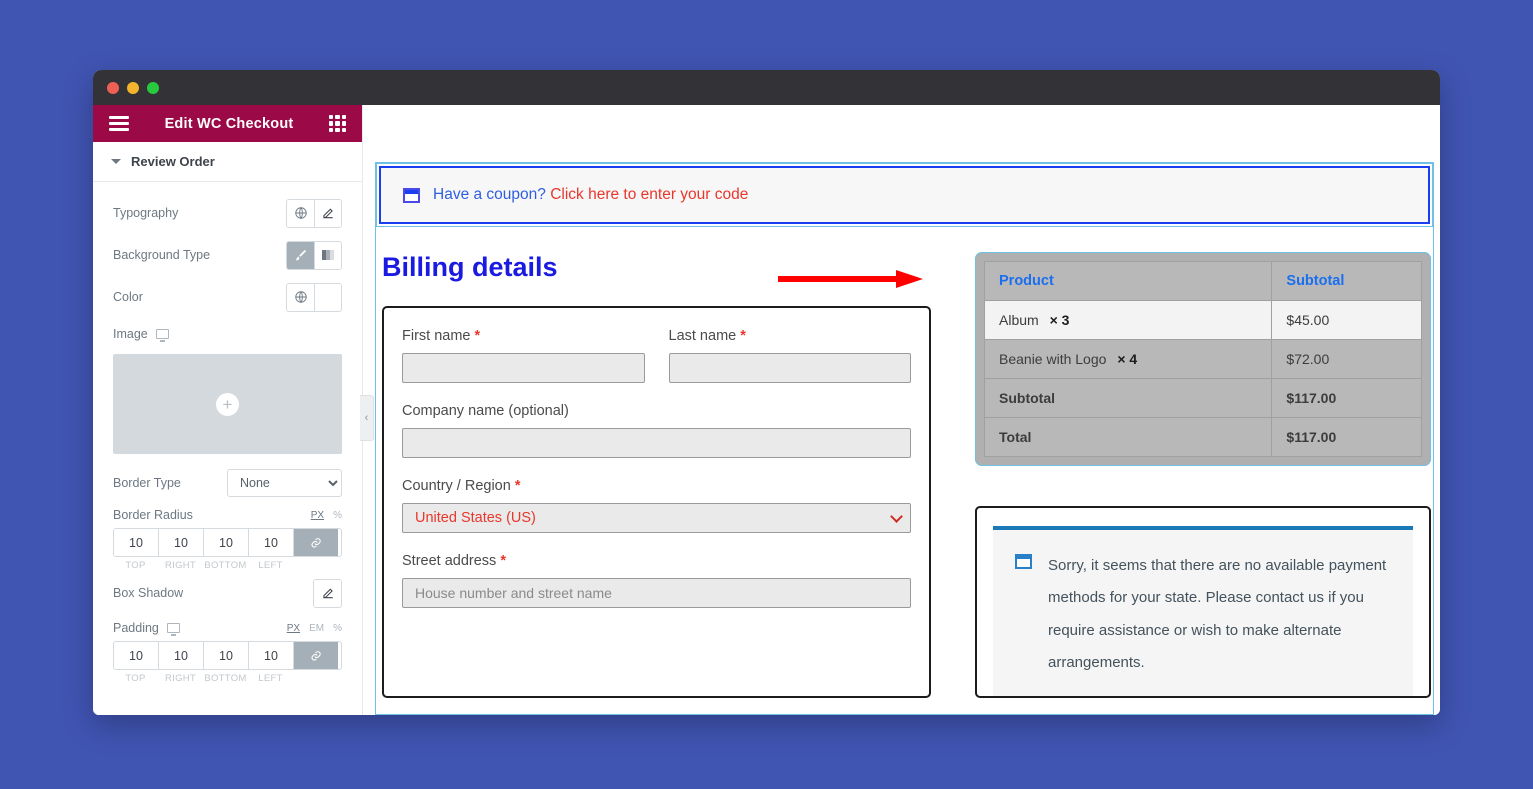 The width and height of the screenshot is (1533, 789). I want to click on background-type-buttons, so click(314, 255).